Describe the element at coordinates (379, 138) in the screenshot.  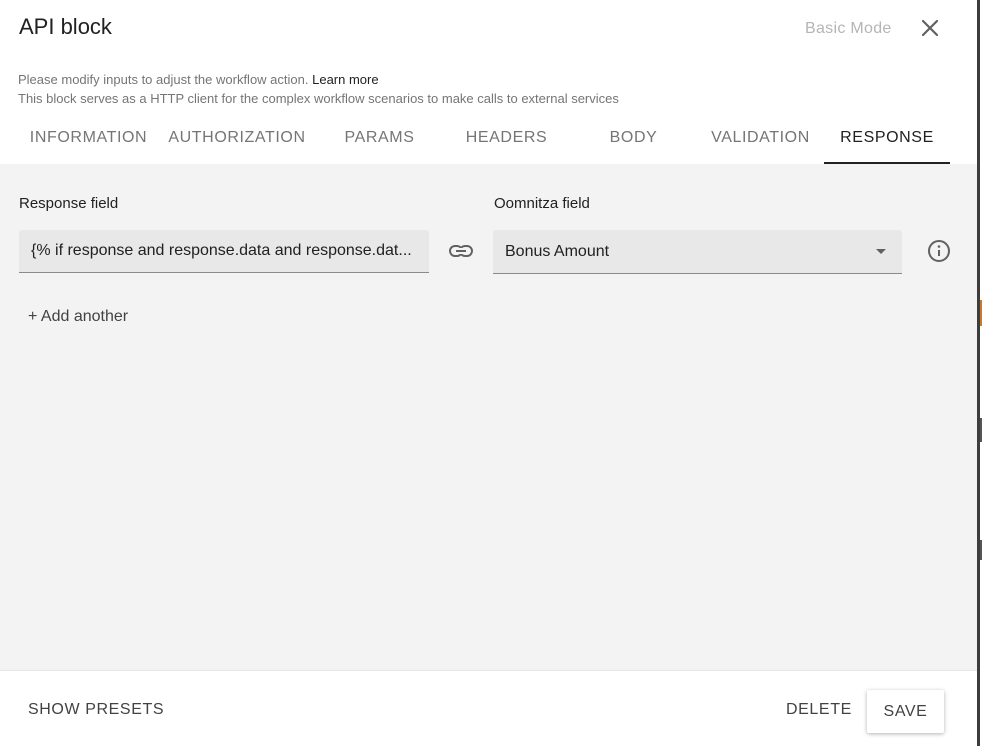
I see `tab-params: PARAMS` at that location.